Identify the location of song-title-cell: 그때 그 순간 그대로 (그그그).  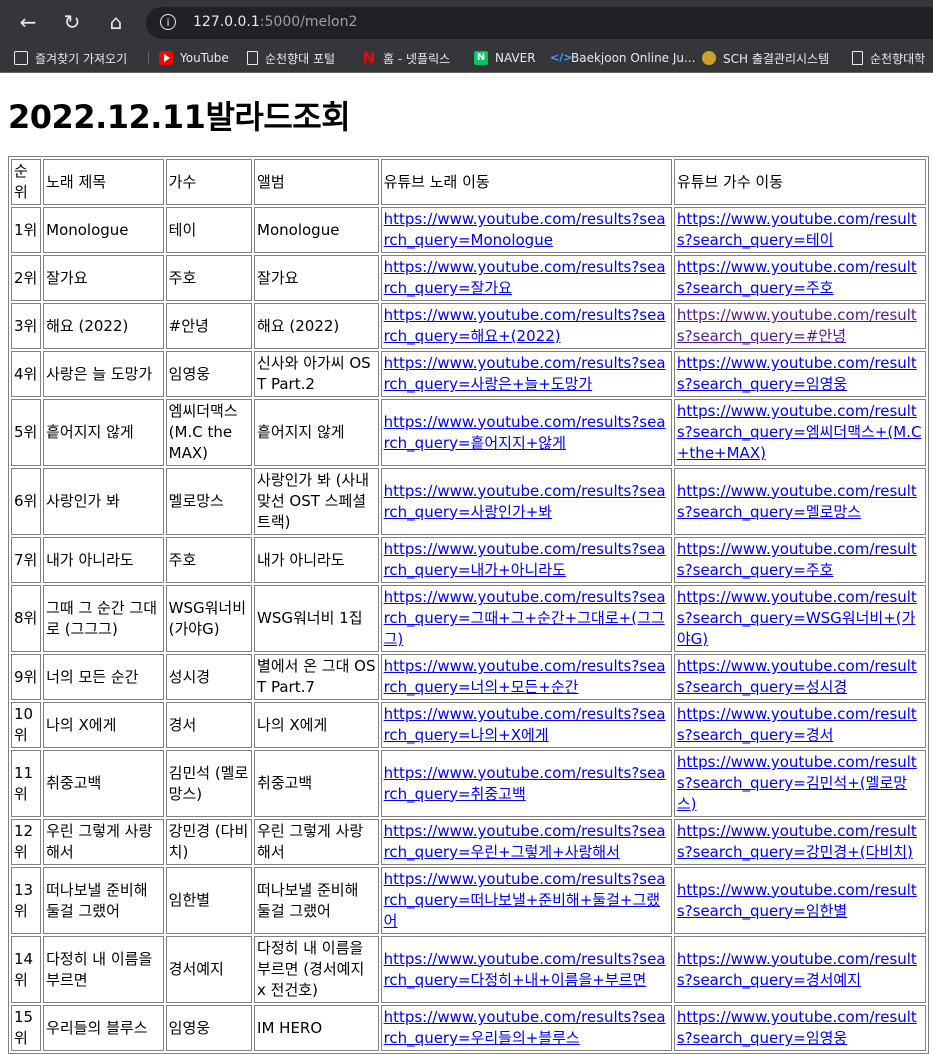
(103, 618).